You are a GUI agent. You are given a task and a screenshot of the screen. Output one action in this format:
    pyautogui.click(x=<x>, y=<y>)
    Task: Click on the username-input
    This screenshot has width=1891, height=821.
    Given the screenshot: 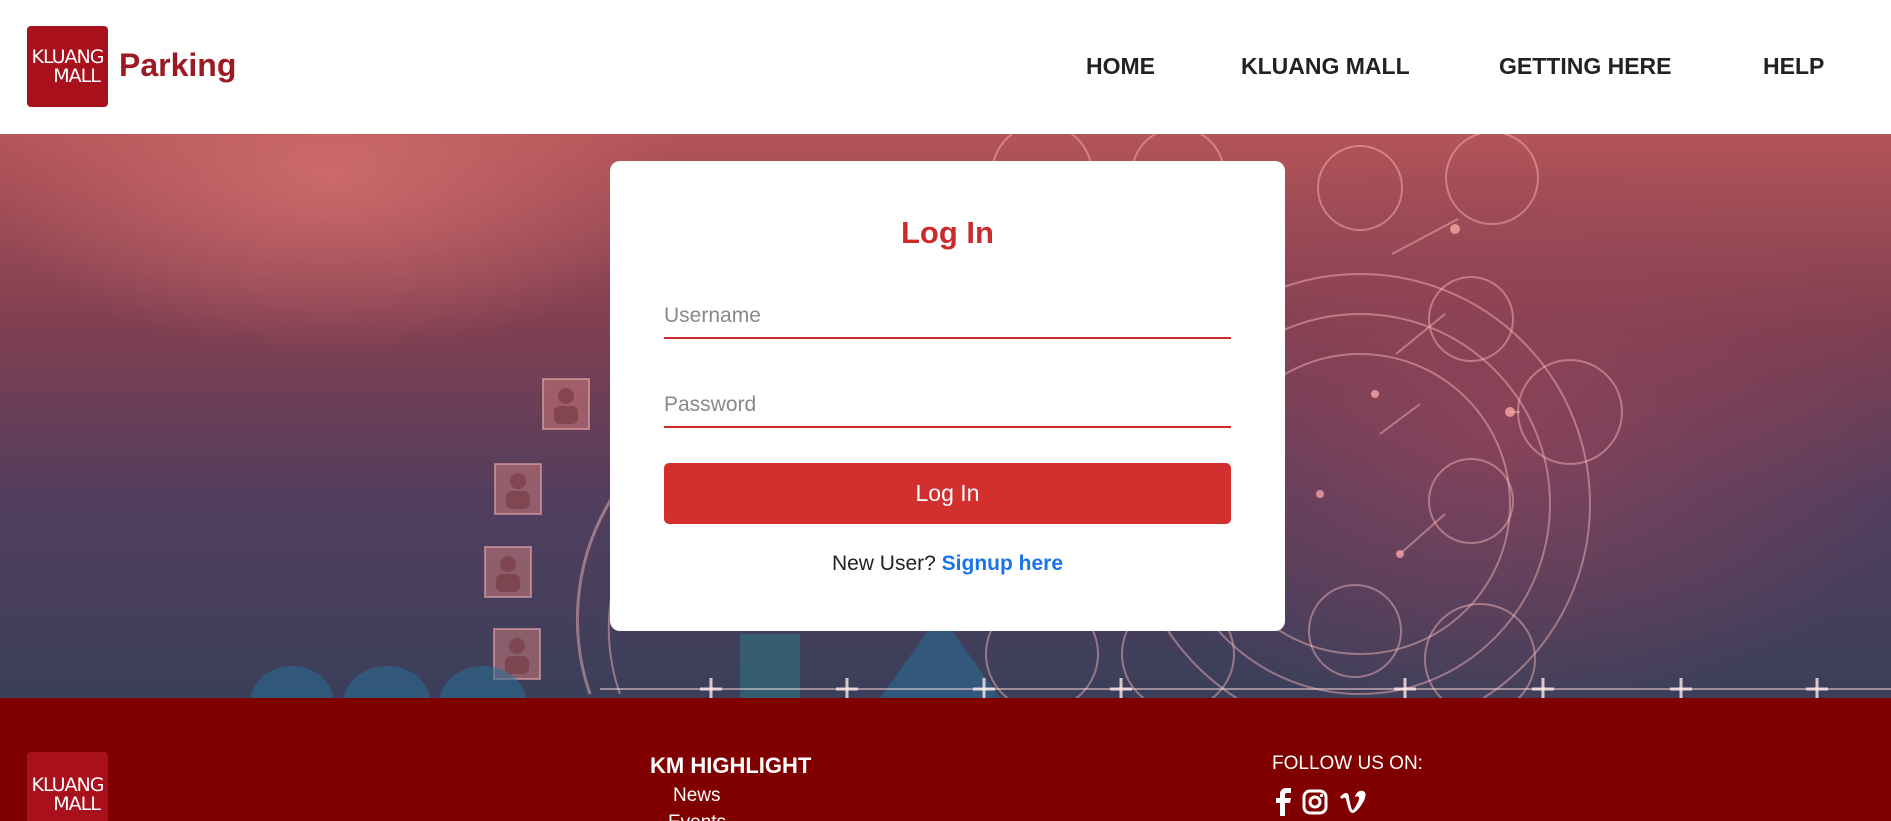 What is the action you would take?
    pyautogui.click(x=947, y=317)
    